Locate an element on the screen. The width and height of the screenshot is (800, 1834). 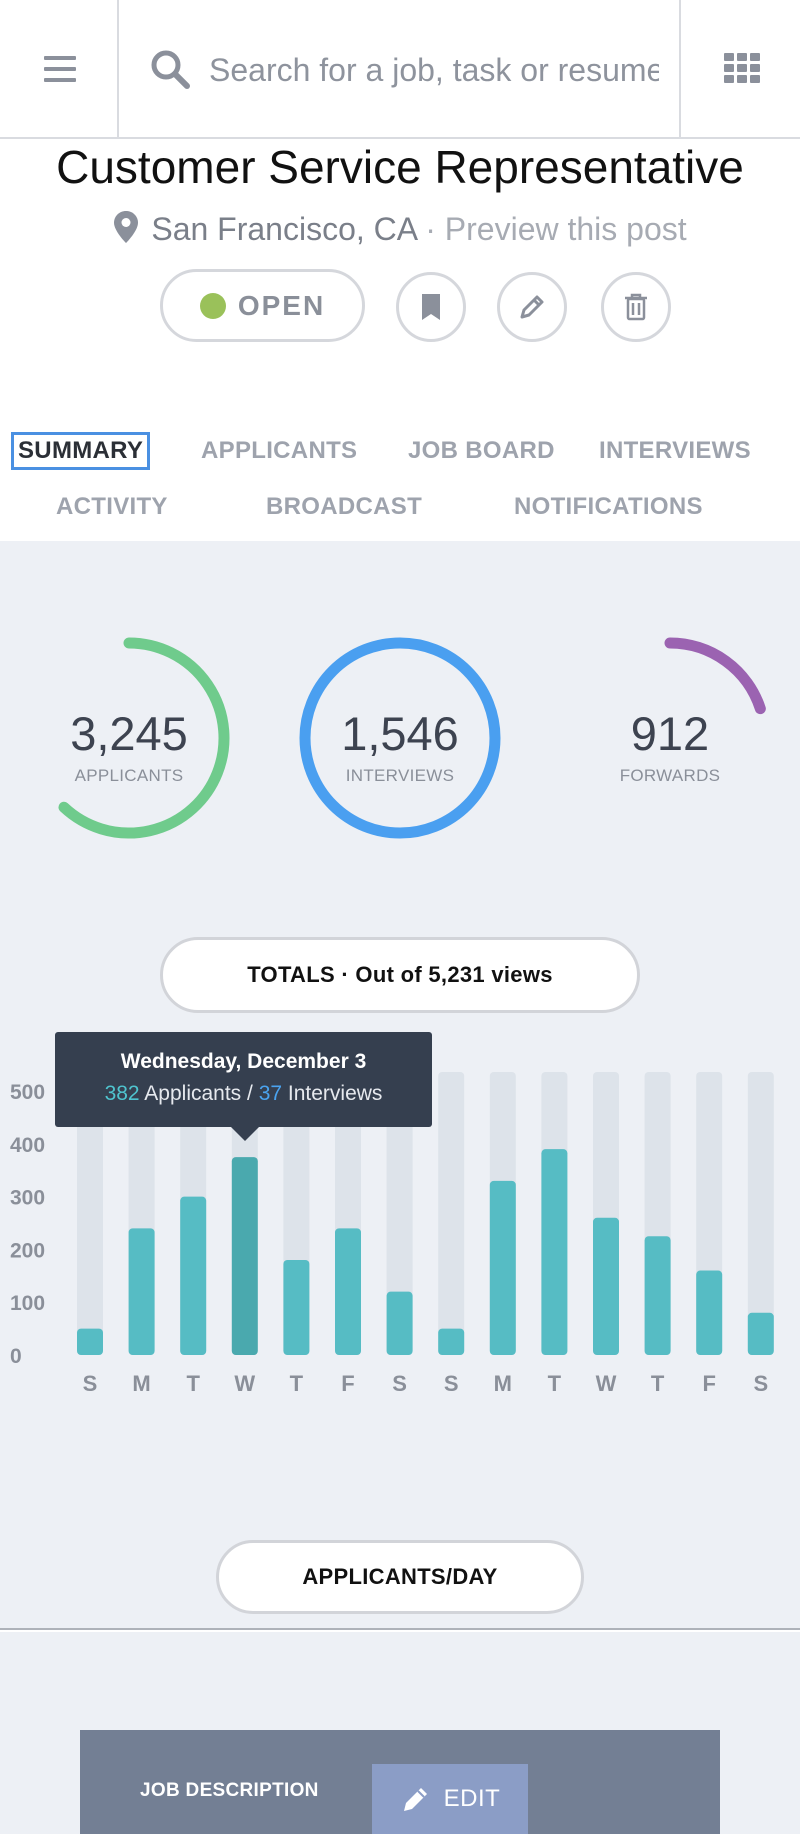
search-icon is located at coordinates (170, 71).